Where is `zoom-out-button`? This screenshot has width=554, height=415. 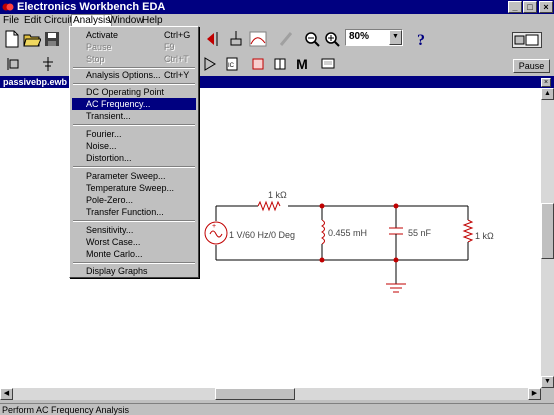 zoom-out-button is located at coordinates (312, 39).